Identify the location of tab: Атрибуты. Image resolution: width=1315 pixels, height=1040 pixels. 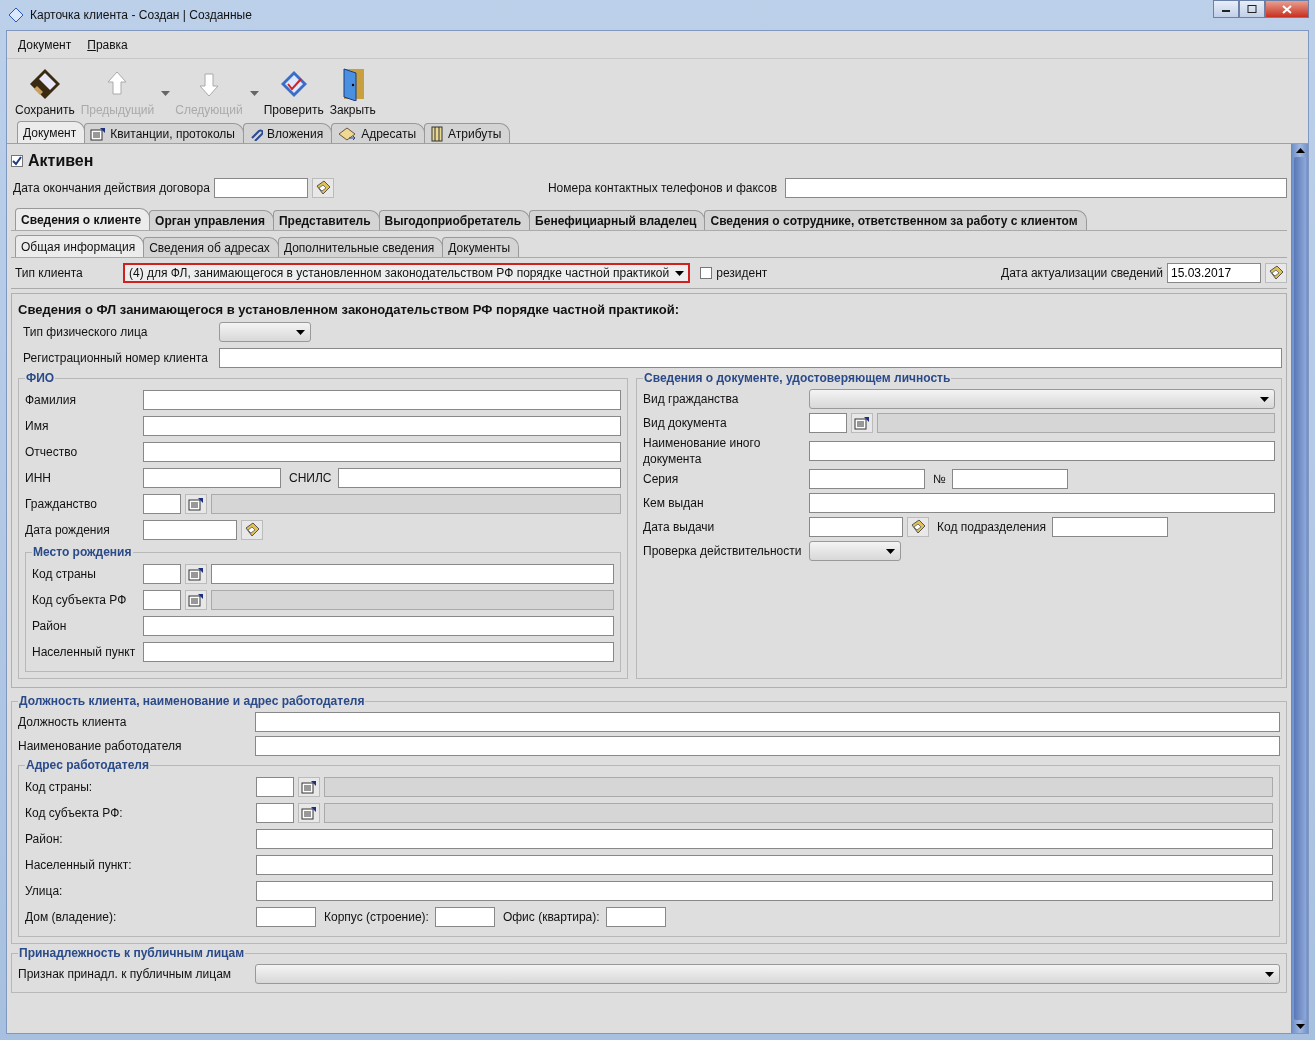
(467, 133).